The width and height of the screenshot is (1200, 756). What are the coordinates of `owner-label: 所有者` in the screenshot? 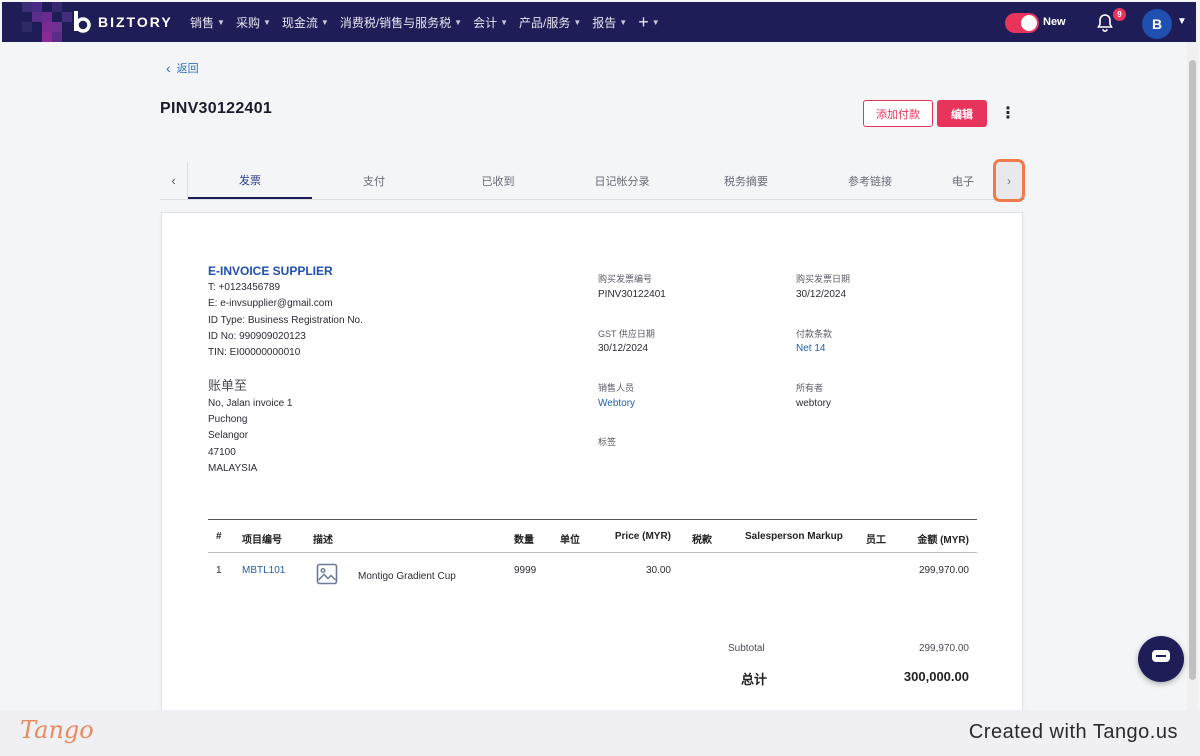 It's located at (810, 388).